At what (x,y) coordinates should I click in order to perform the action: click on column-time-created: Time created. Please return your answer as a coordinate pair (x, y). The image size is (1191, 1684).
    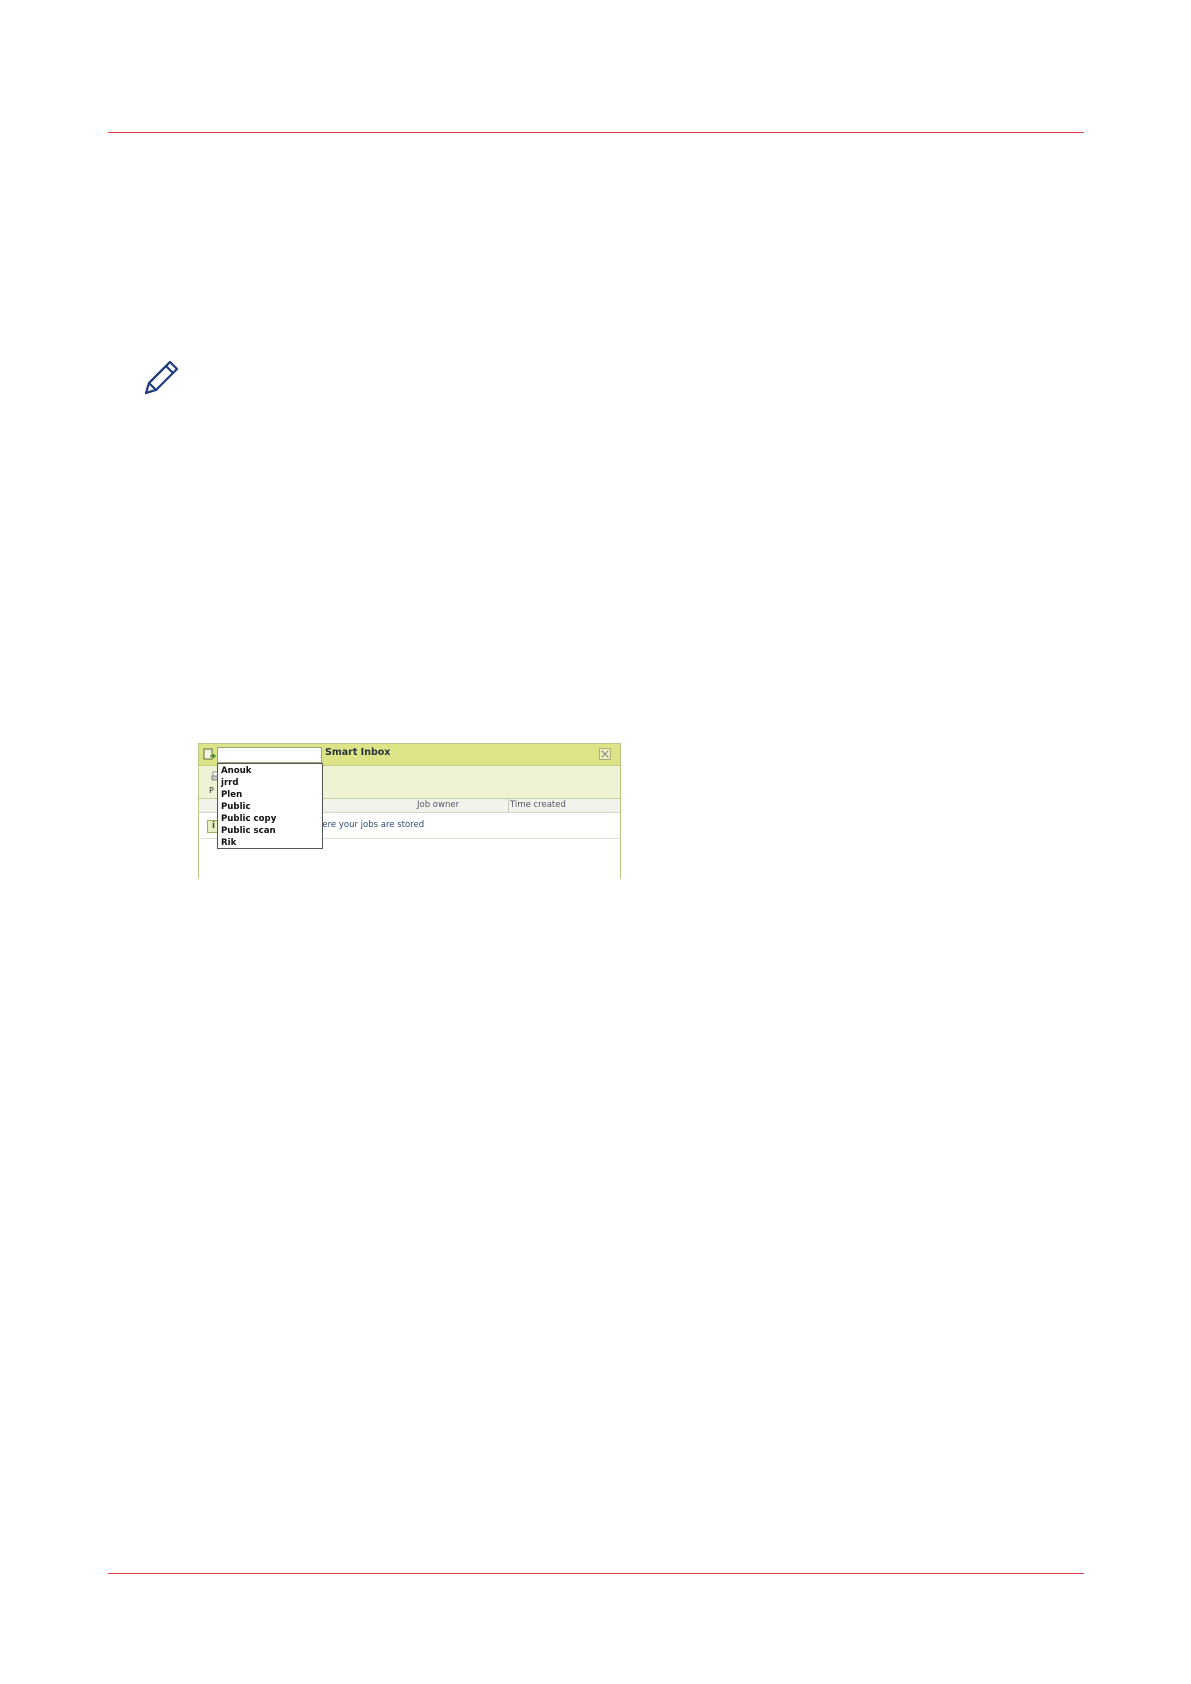
    Looking at the image, I should click on (538, 805).